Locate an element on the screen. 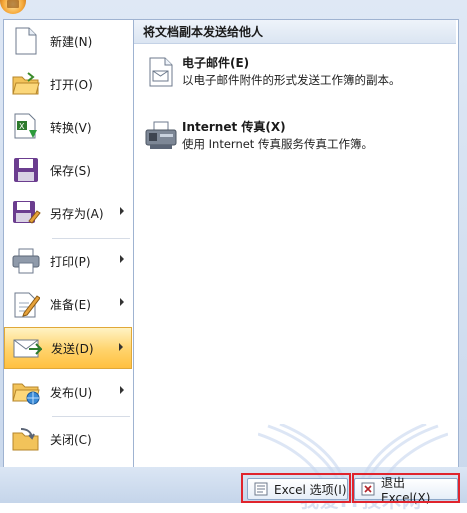 This screenshot has width=467, height=513. save-as-icon is located at coordinates (26, 213).